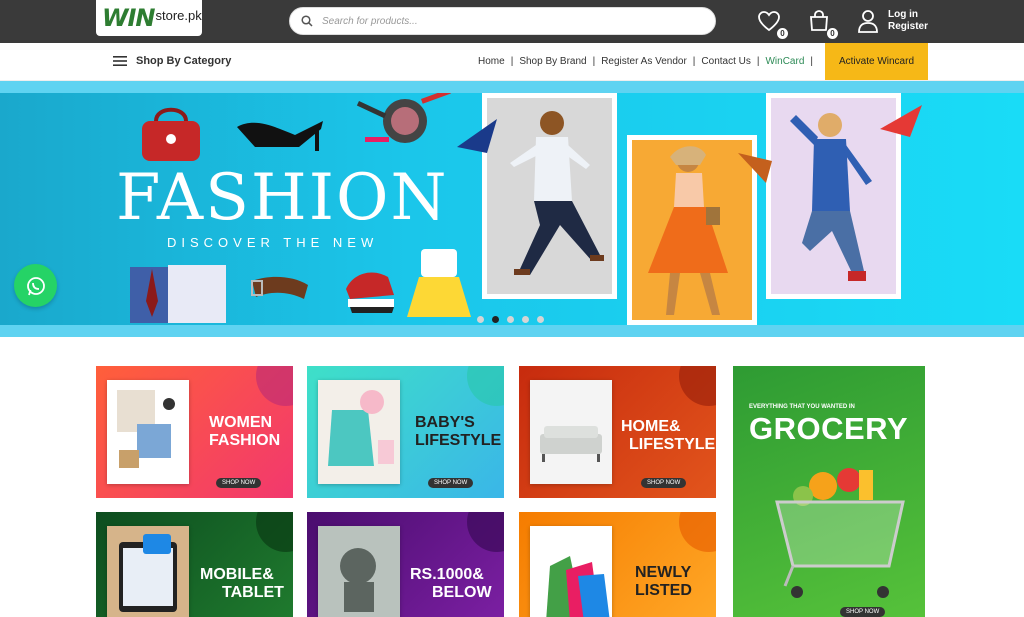 The height and width of the screenshot is (617, 1024). I want to click on tile-title: MOBILE& TABLET, so click(242, 584).